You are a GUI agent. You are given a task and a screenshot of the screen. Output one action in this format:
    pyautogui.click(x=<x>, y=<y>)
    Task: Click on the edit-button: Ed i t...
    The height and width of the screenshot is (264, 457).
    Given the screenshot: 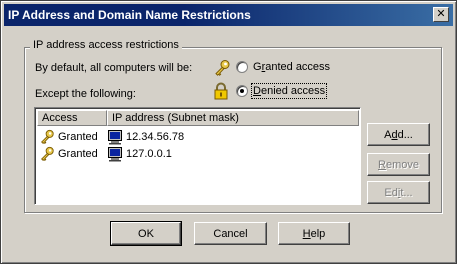 What is the action you would take?
    pyautogui.click(x=398, y=192)
    